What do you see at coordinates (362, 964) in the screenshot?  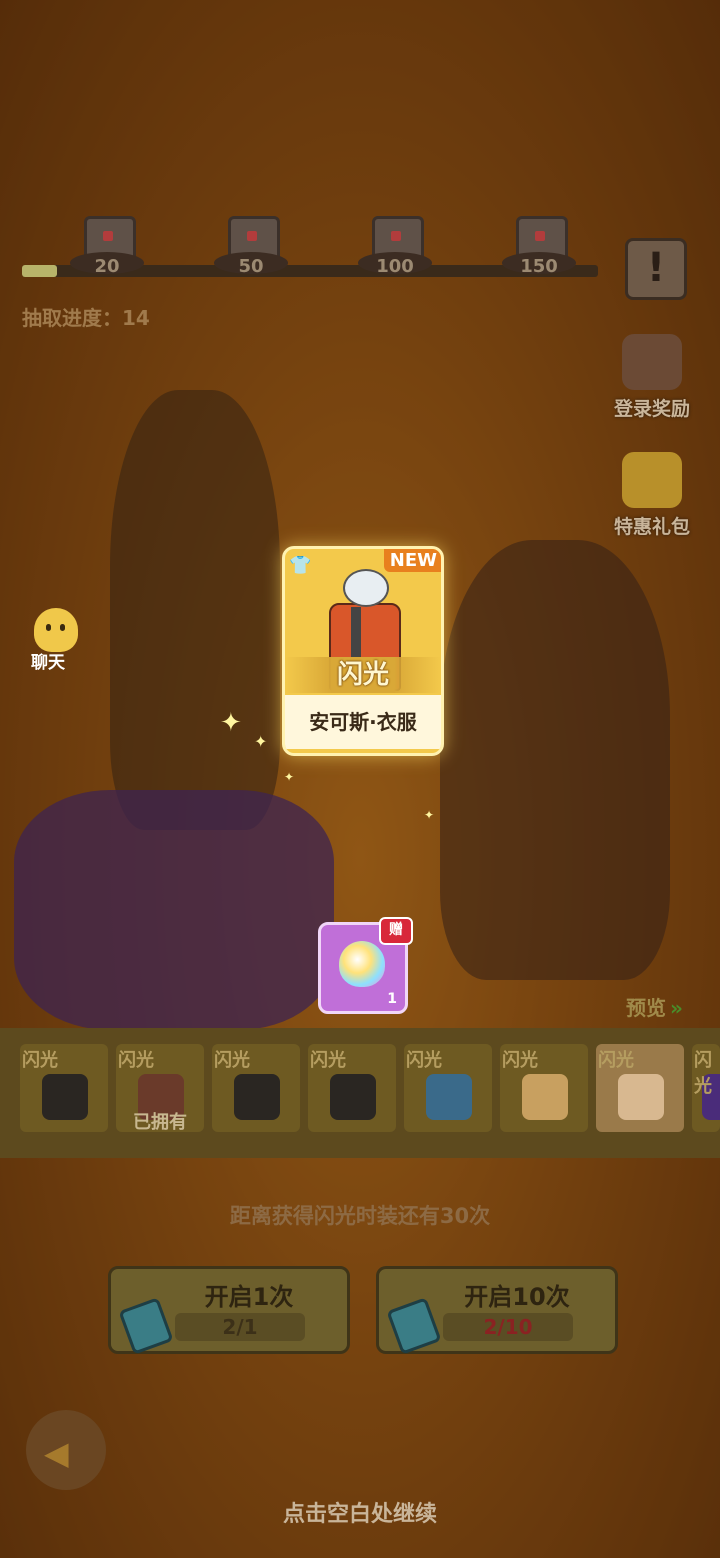 I see `gem-icon` at bounding box center [362, 964].